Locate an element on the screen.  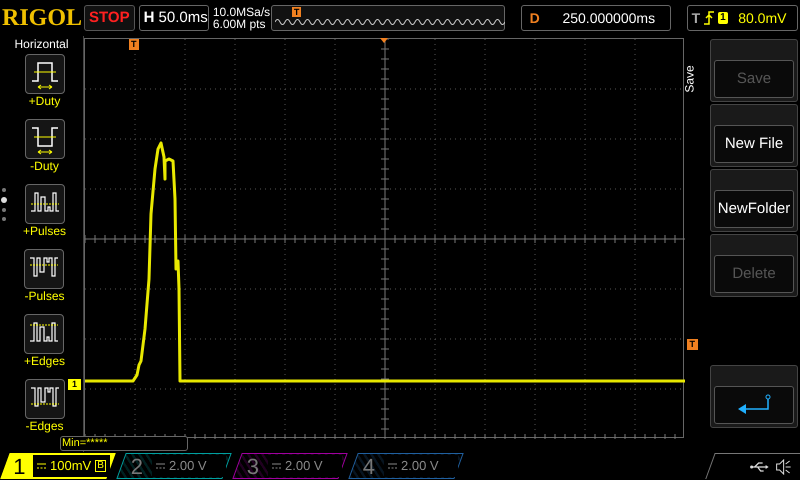
trigger-display: T 1 80.0mV is located at coordinates (742, 18).